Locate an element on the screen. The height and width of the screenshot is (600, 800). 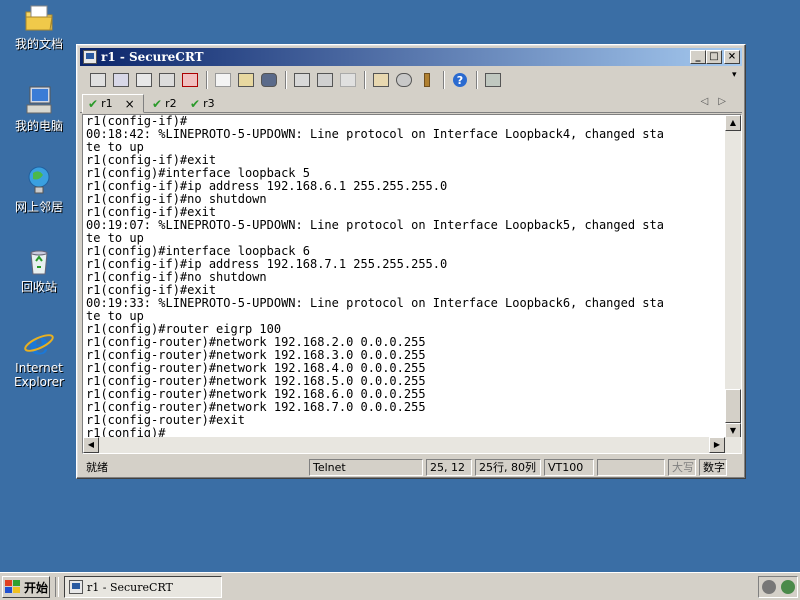
desktop-icon-internet-explorer: e Internet Explorer is located at coordinates (39, 356).